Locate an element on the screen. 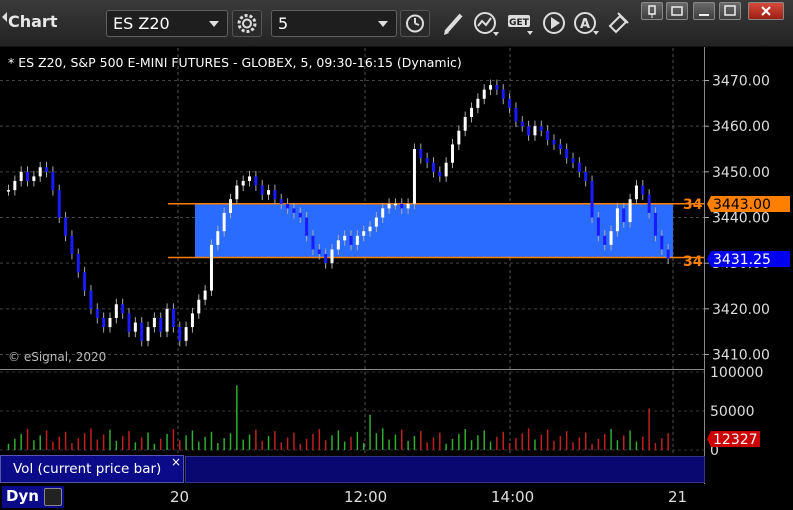 The width and height of the screenshot is (793, 510). link-button is located at coordinates (618, 23).